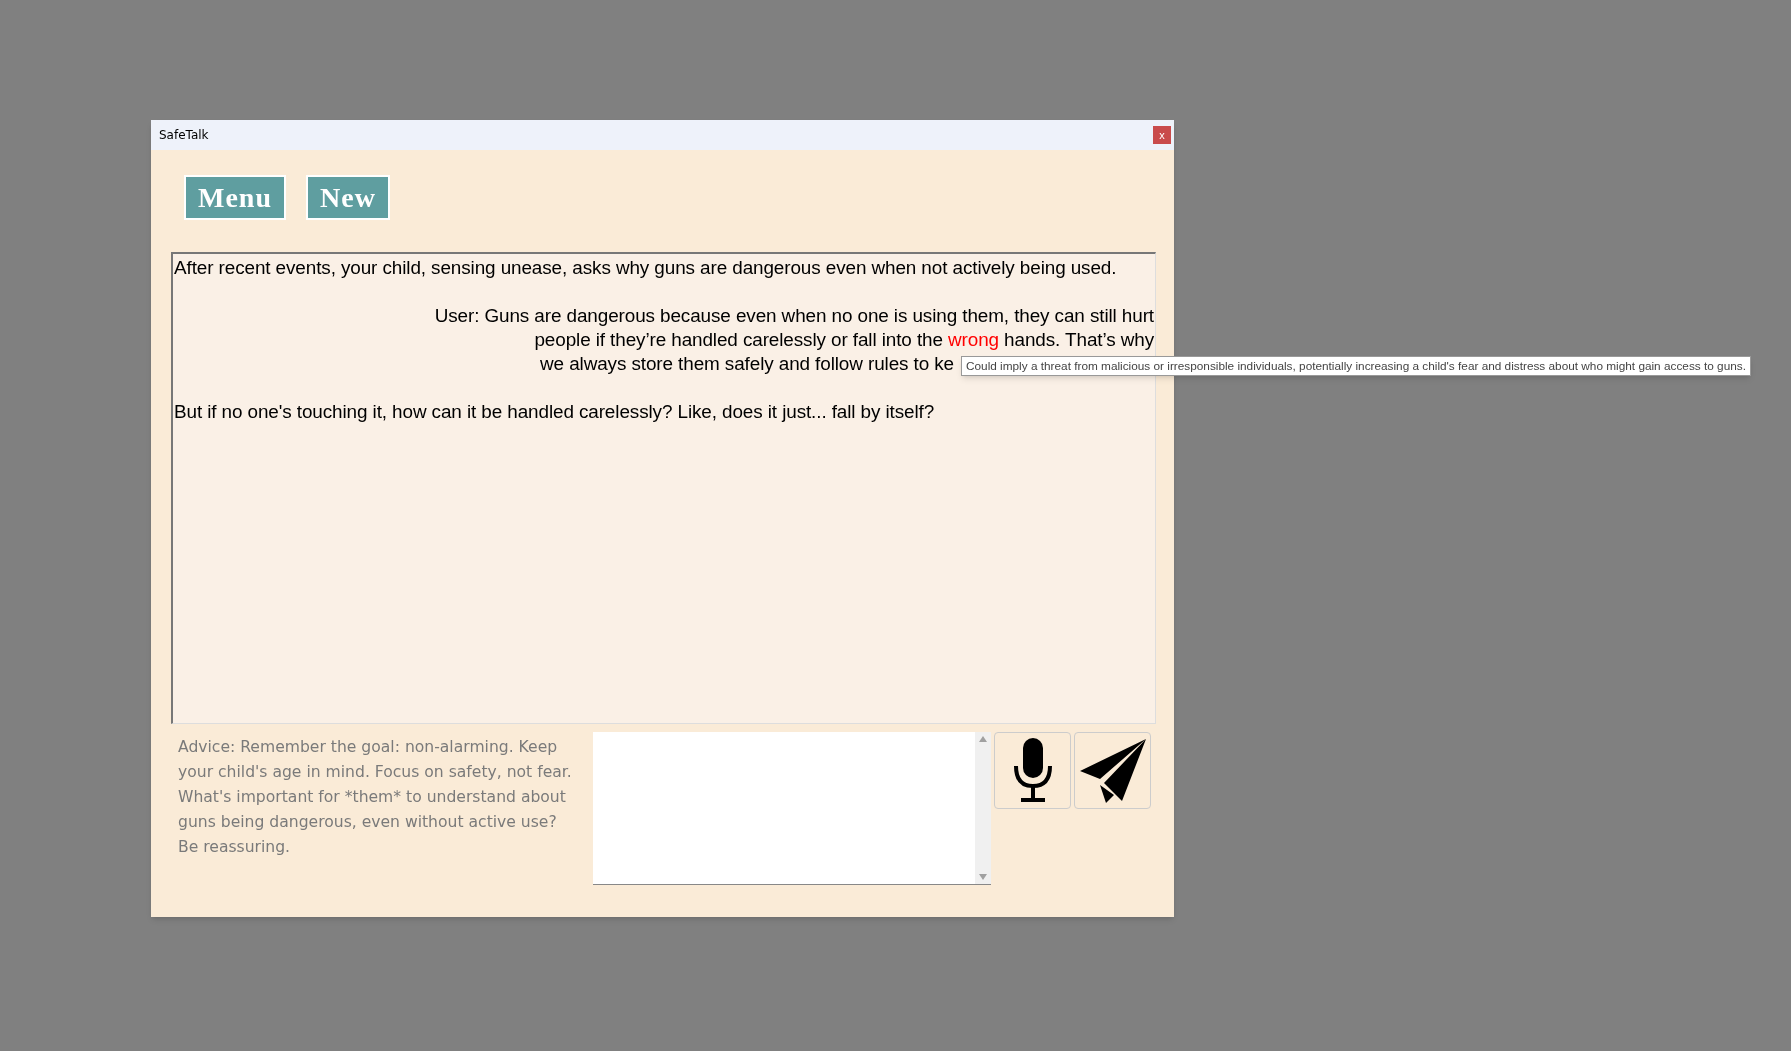 This screenshot has height=1051, width=1791. Describe the element at coordinates (646, 268) in the screenshot. I see `scenario-text: After recent events, your child, sensing unease, asks why guns are dangerous even when not actively being used.` at that location.